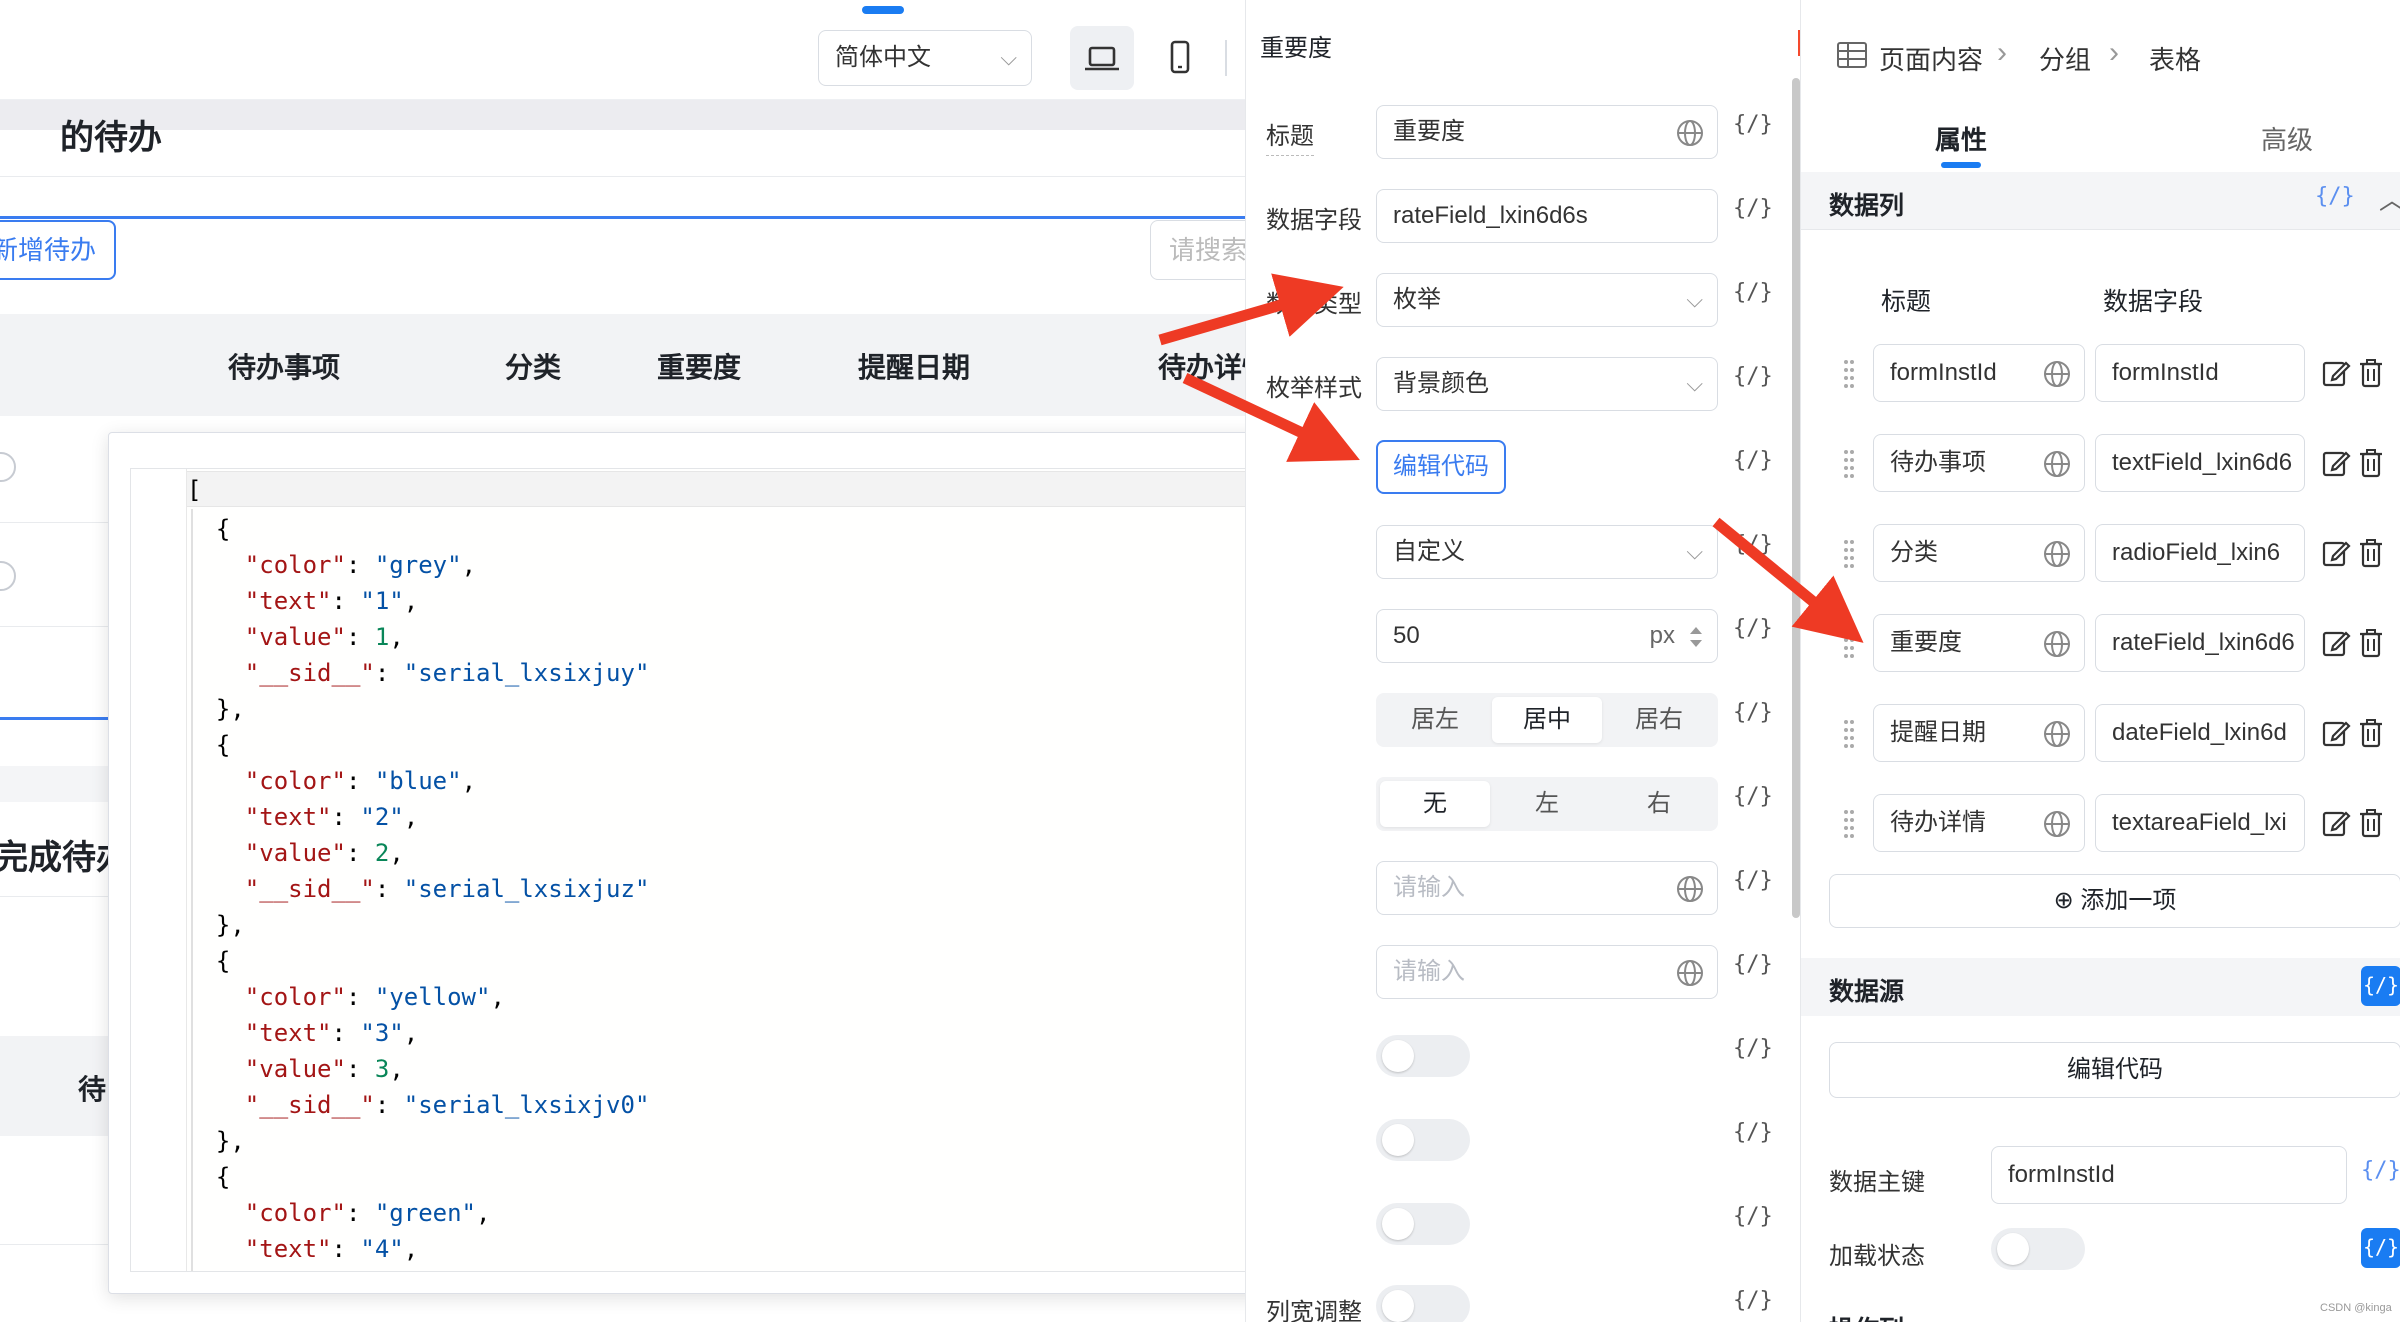 The image size is (2400, 1322). I want to click on column-field-input: rateField_lxin6d6, so click(2200, 643).